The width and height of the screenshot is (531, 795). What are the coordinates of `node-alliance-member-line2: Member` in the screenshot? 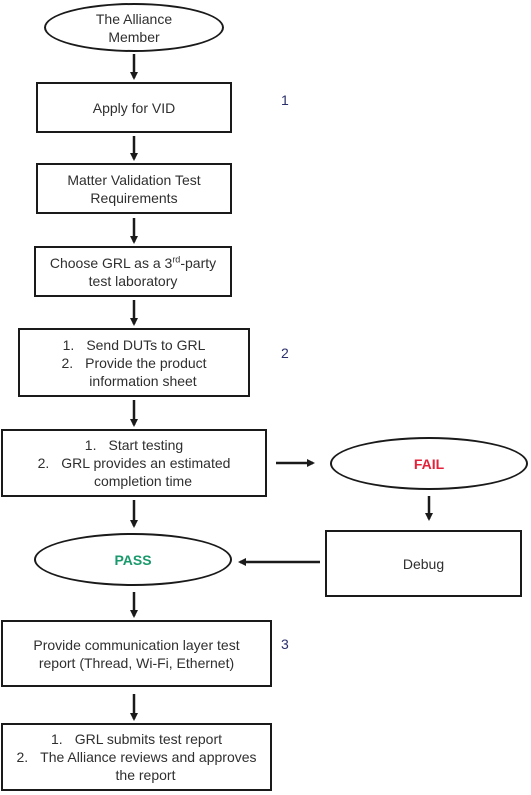 It's located at (134, 36).